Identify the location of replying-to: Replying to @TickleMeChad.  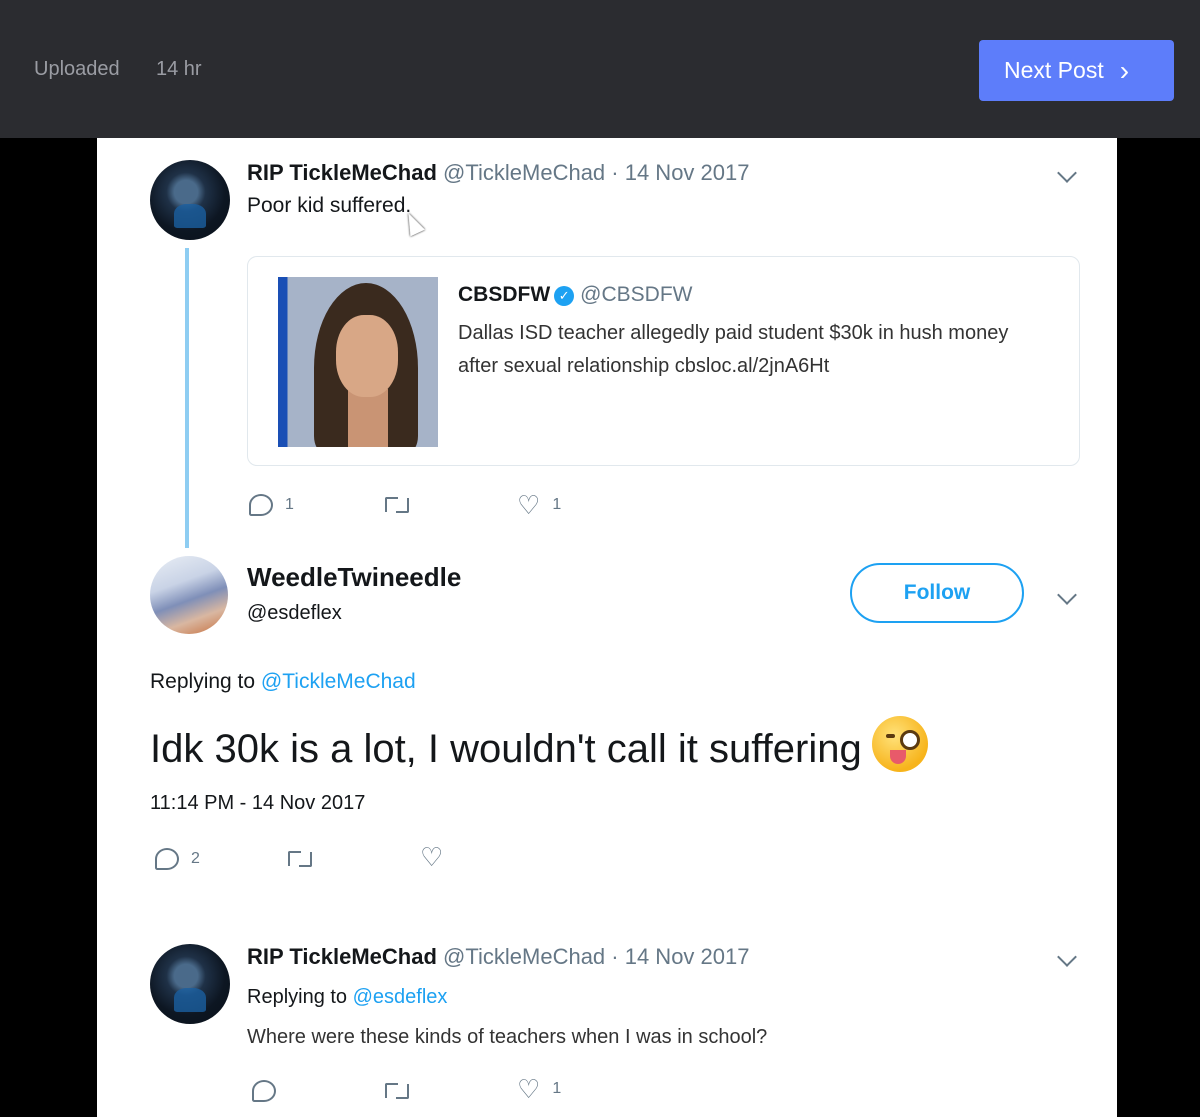
(283, 682).